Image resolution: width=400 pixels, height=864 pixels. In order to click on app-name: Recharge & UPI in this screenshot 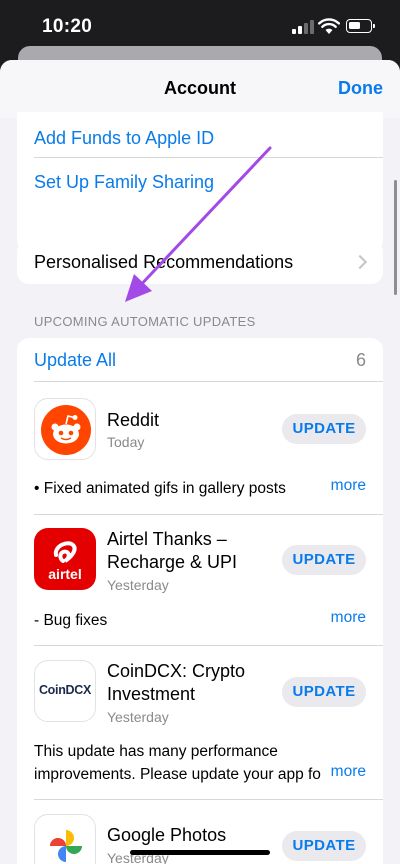, I will do `click(172, 562)`.